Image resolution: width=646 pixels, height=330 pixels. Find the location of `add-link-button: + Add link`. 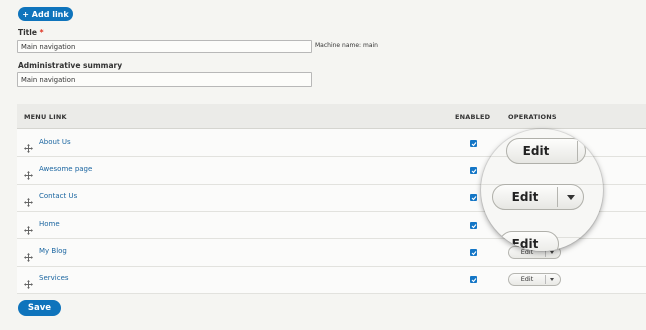

add-link-button: + Add link is located at coordinates (45, 14).